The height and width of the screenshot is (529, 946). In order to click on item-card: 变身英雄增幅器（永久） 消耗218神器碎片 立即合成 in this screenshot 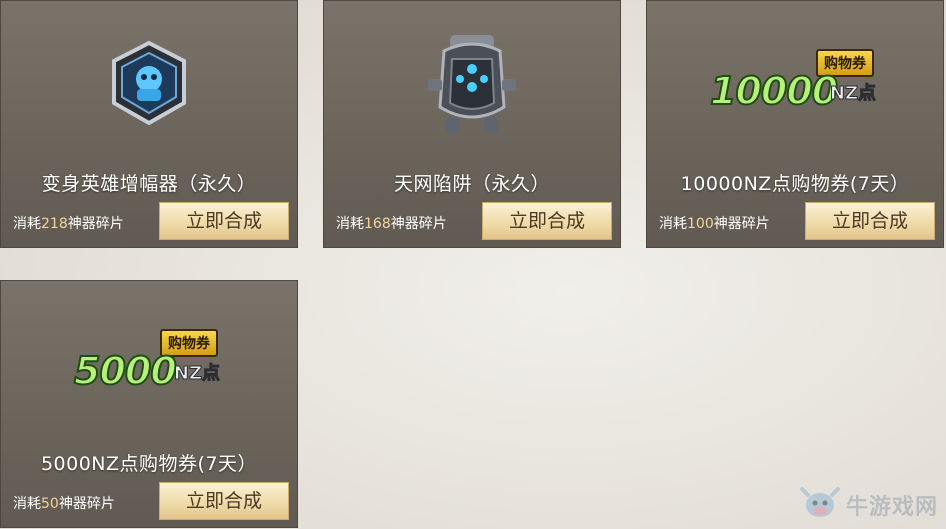, I will do `click(149, 124)`.